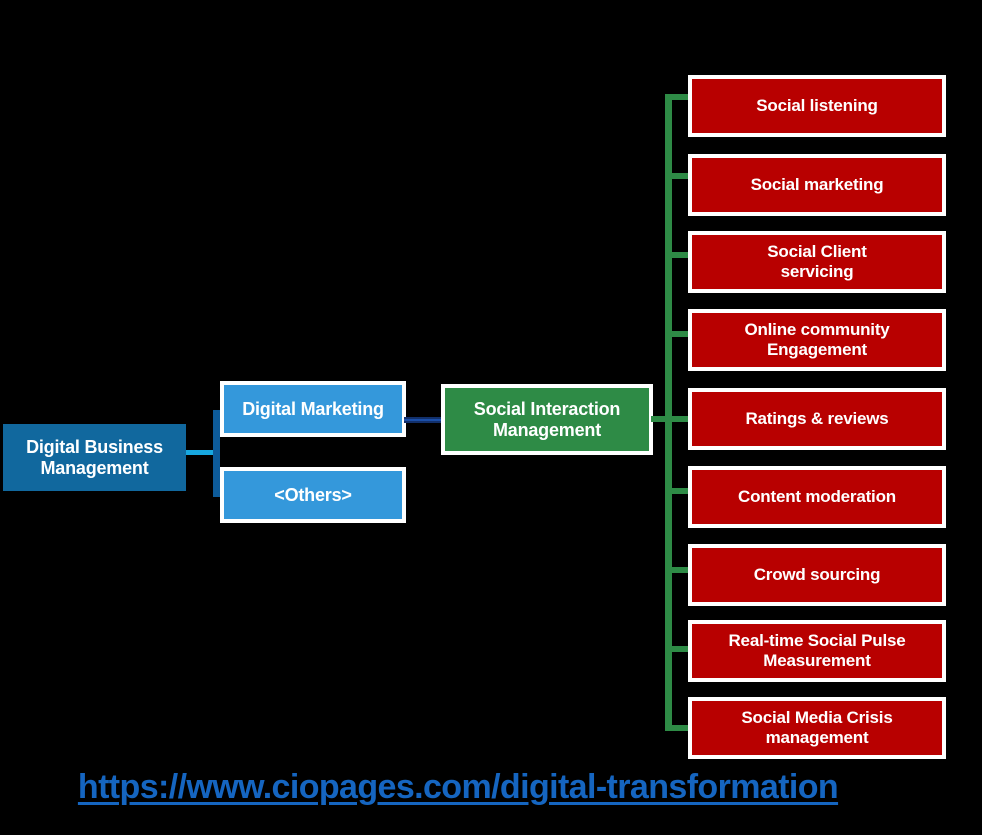 The height and width of the screenshot is (835, 982). I want to click on node-label: Social listening, so click(817, 106).